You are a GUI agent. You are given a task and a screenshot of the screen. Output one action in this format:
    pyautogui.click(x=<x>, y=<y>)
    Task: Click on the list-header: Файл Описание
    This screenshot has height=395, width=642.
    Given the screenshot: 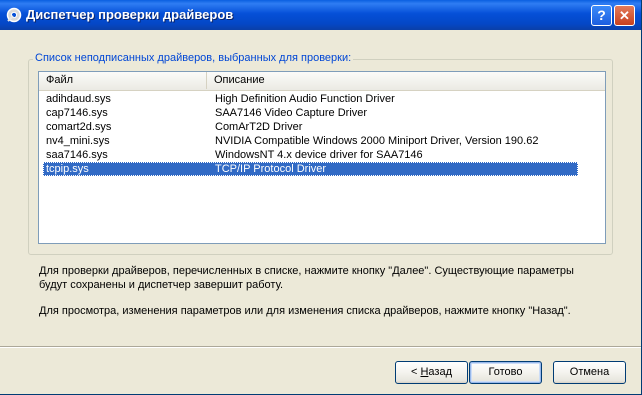 What is the action you would take?
    pyautogui.click(x=322, y=81)
    